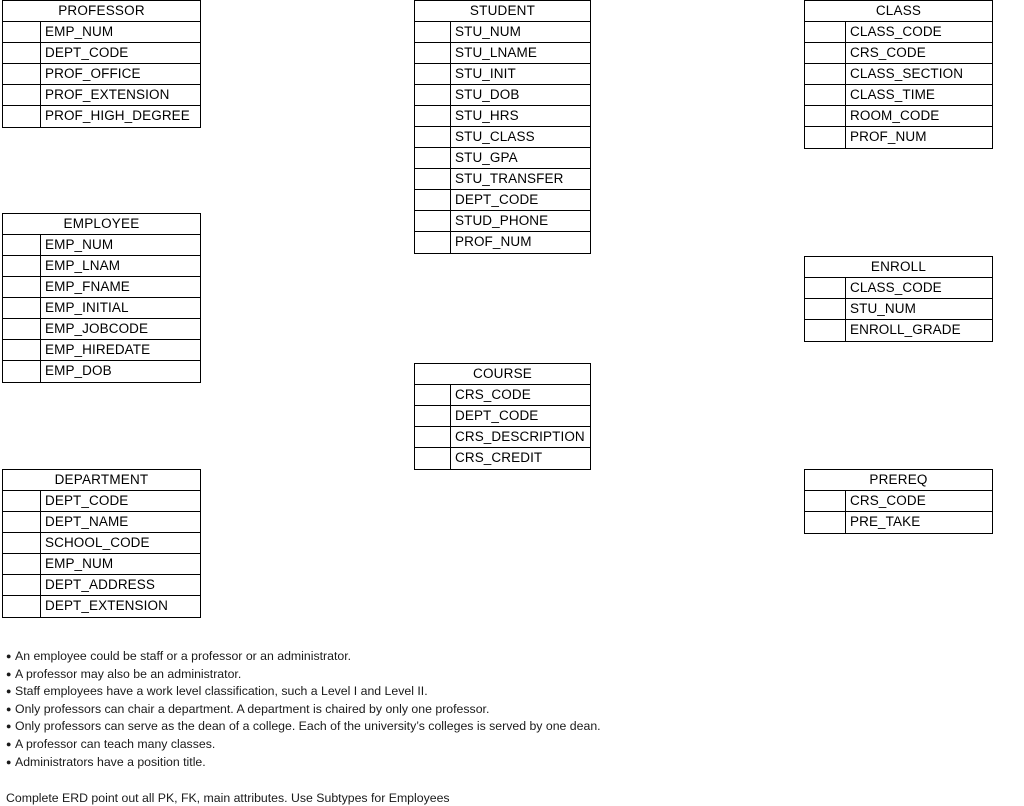  What do you see at coordinates (101, 371) in the screenshot?
I see `attribute-row: EMP_DOB` at bounding box center [101, 371].